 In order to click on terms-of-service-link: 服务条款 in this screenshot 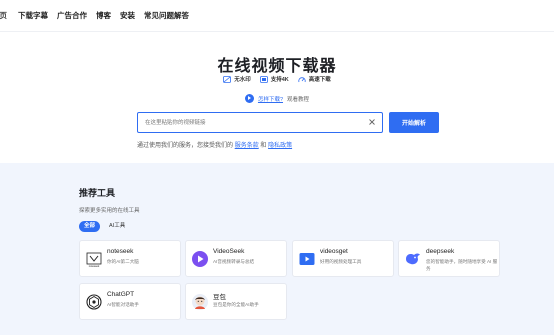, I will do `click(247, 146)`.